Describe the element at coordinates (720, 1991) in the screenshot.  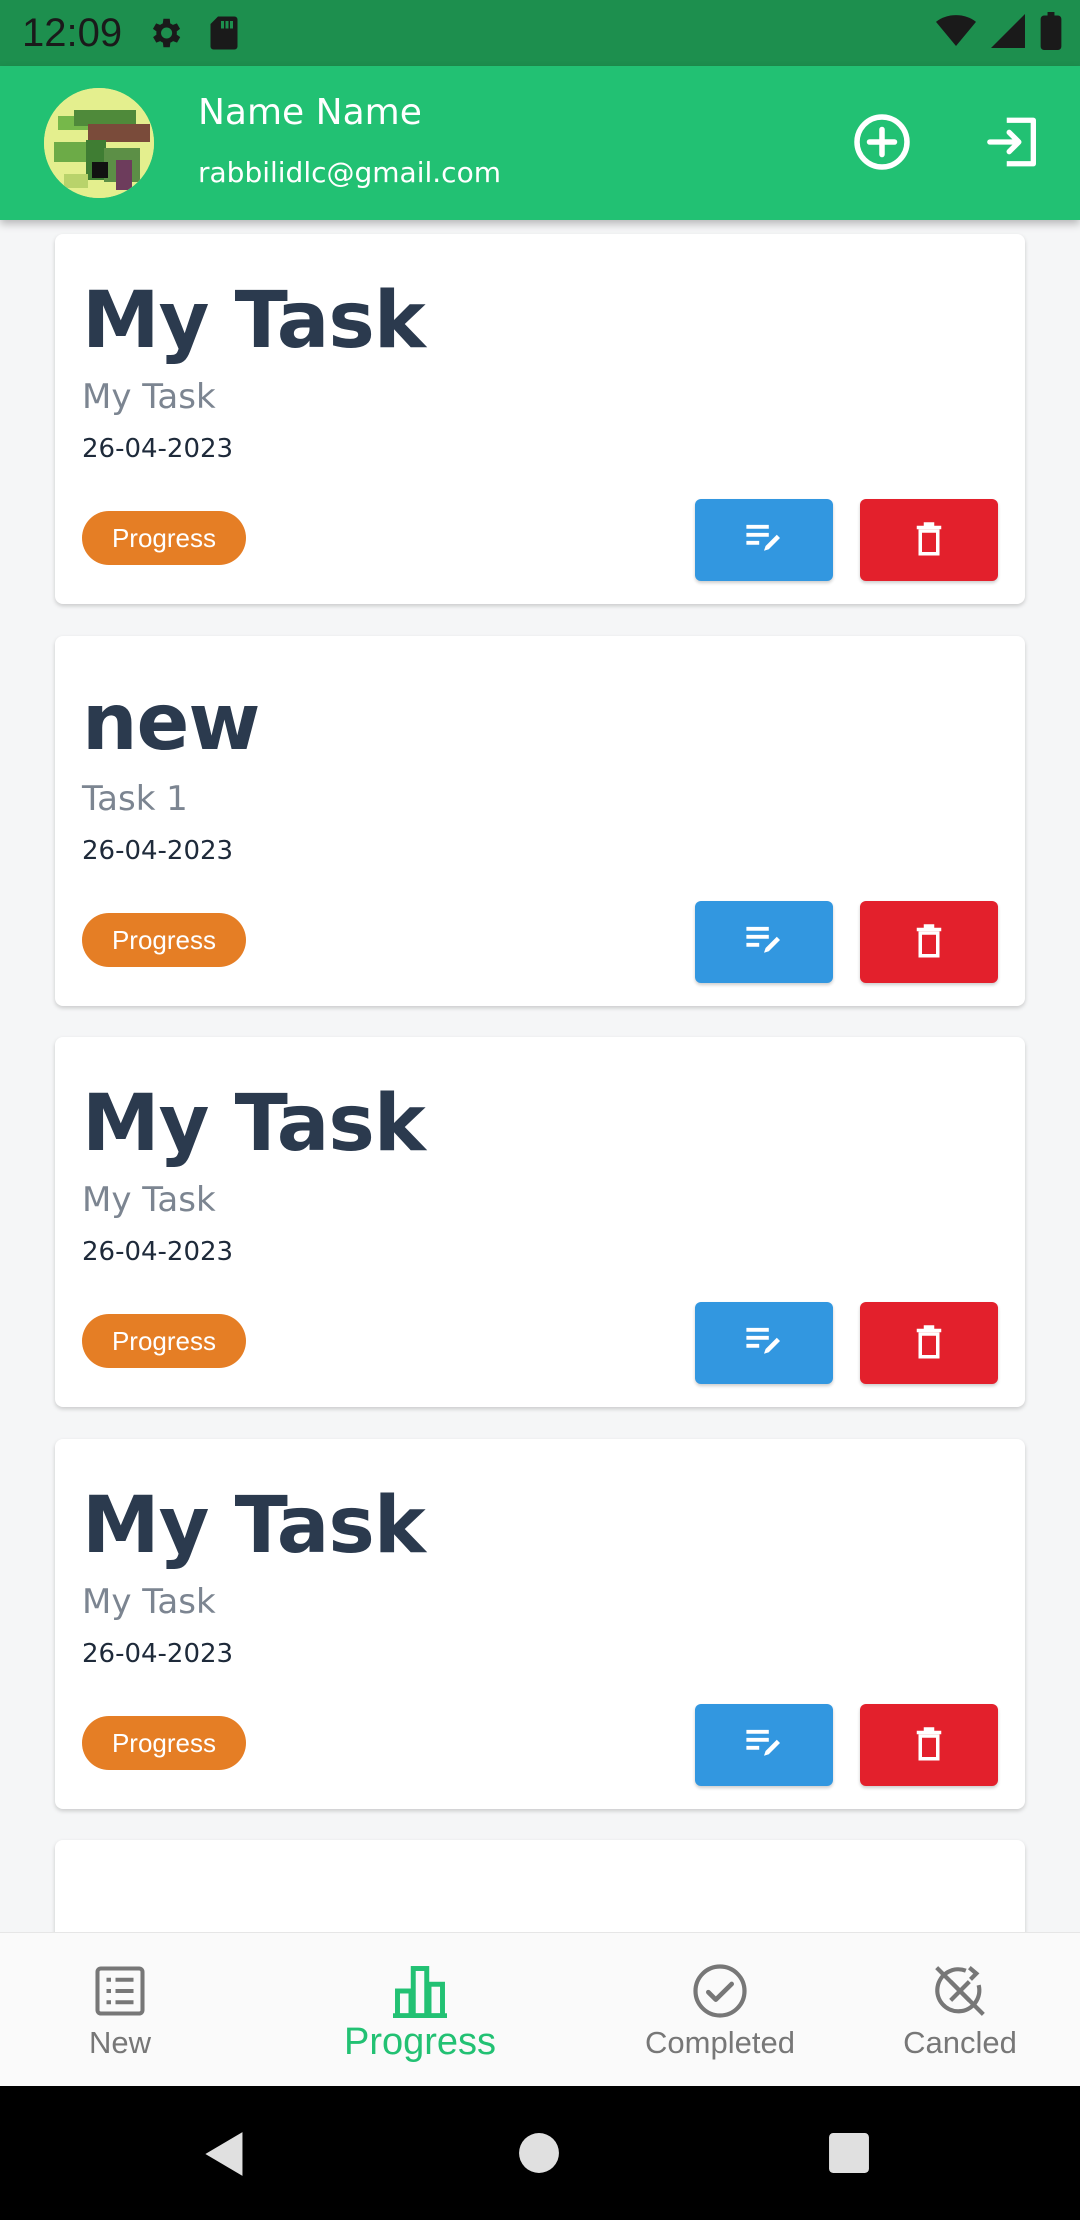
I see `check-circle-icon` at that location.